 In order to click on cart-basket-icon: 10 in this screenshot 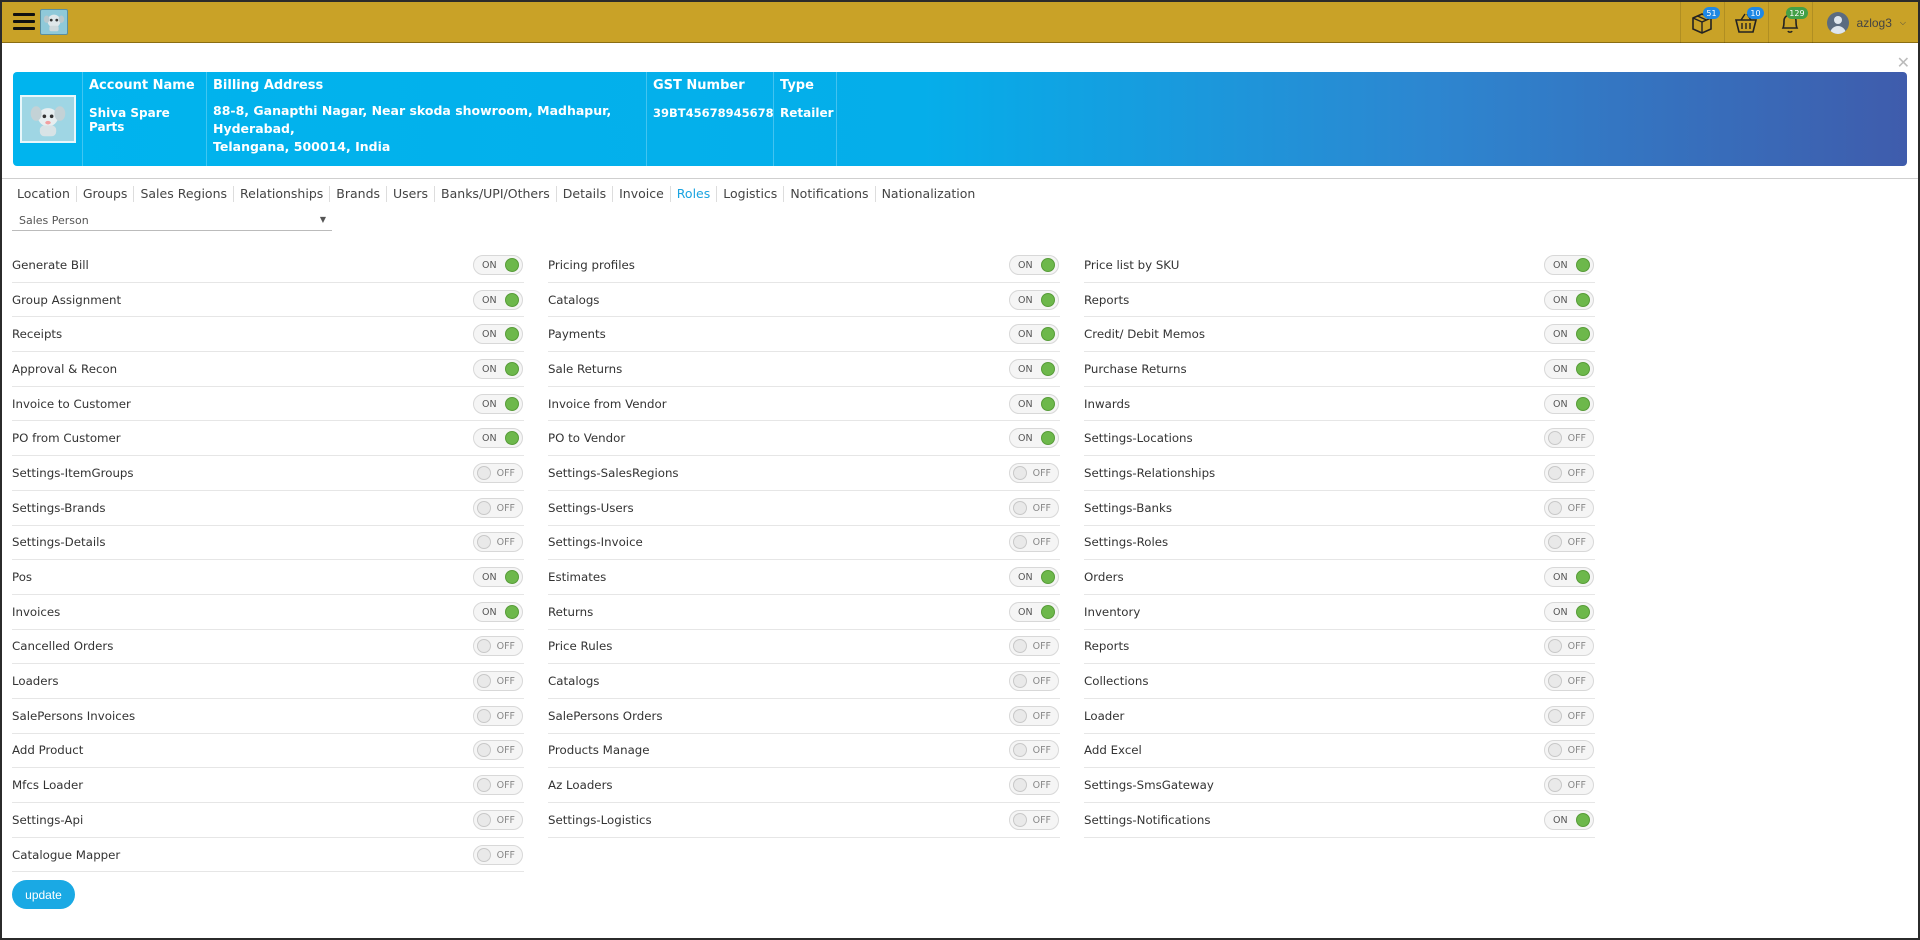, I will do `click(1745, 22)`.